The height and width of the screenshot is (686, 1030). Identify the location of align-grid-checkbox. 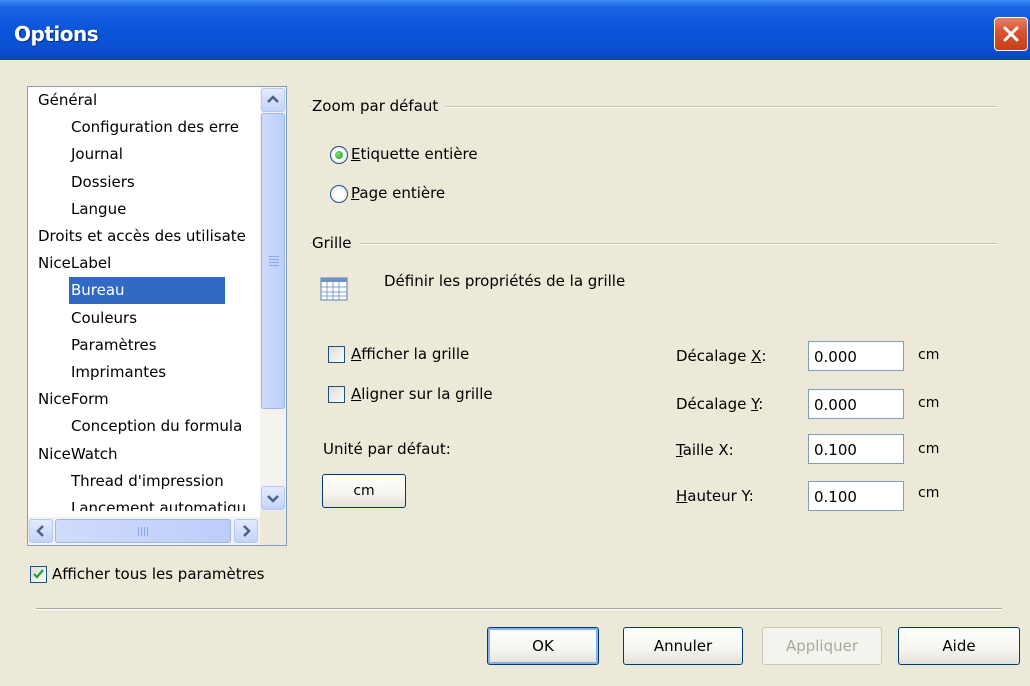
(336, 394).